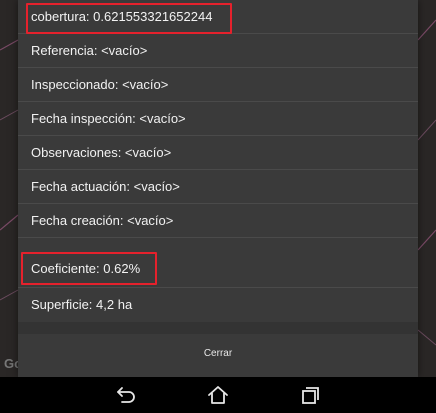 This screenshot has width=436, height=413. Describe the element at coordinates (218, 305) in the screenshot. I see `list-item-superficie: Superficie: 4,2 ha` at that location.